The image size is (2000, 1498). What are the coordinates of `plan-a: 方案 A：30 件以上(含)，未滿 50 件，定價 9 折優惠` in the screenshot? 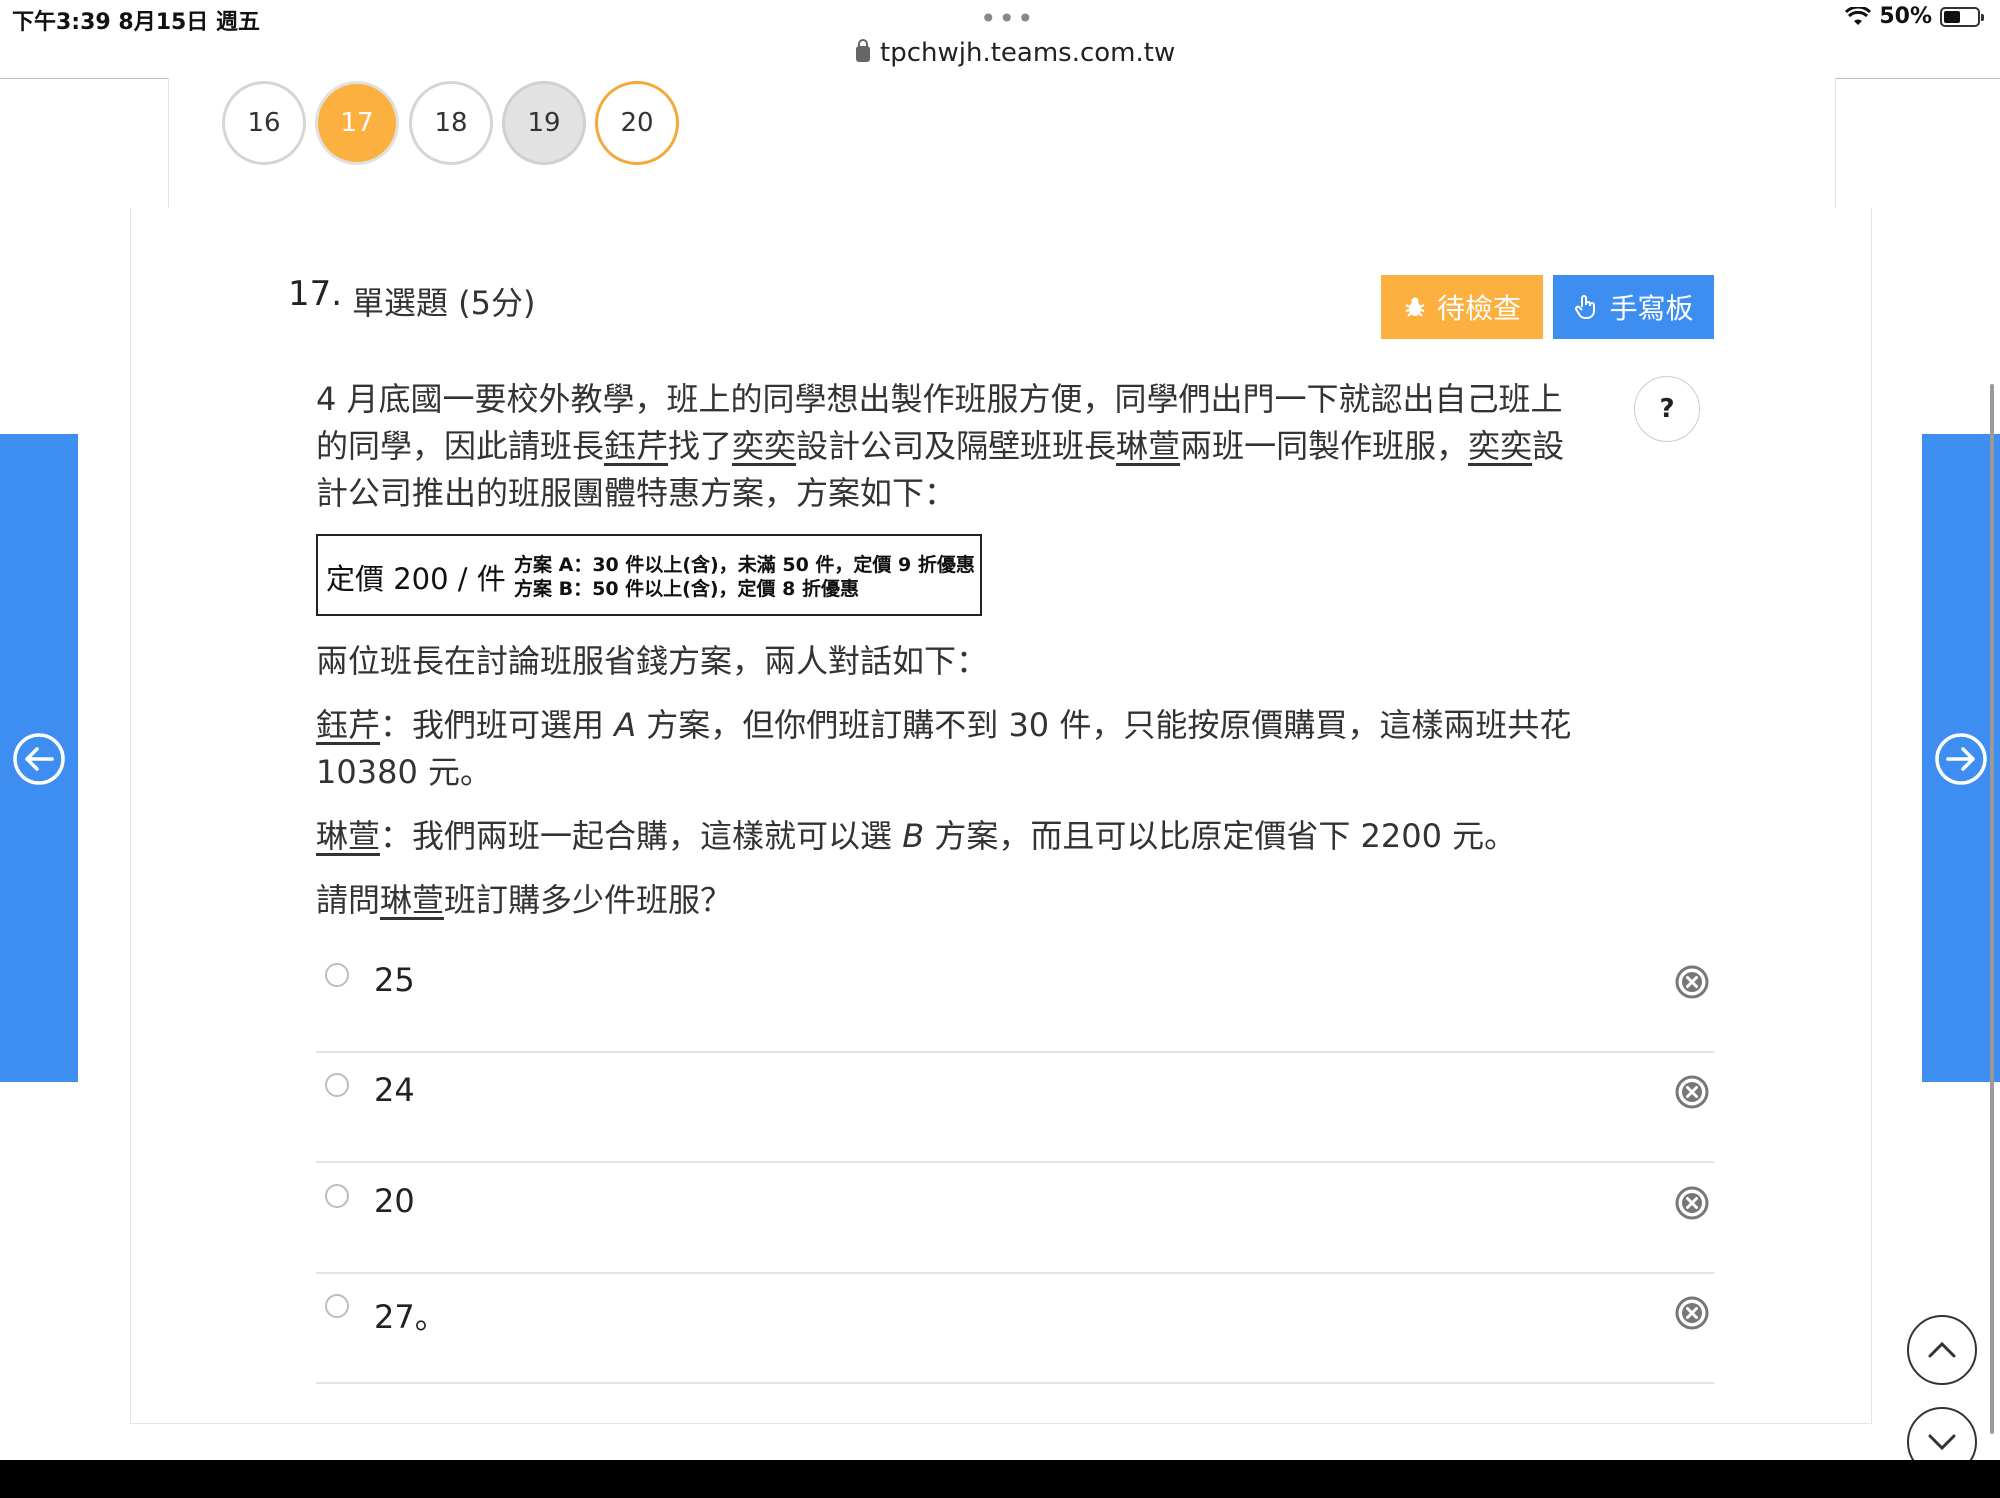 It's located at (744, 565).